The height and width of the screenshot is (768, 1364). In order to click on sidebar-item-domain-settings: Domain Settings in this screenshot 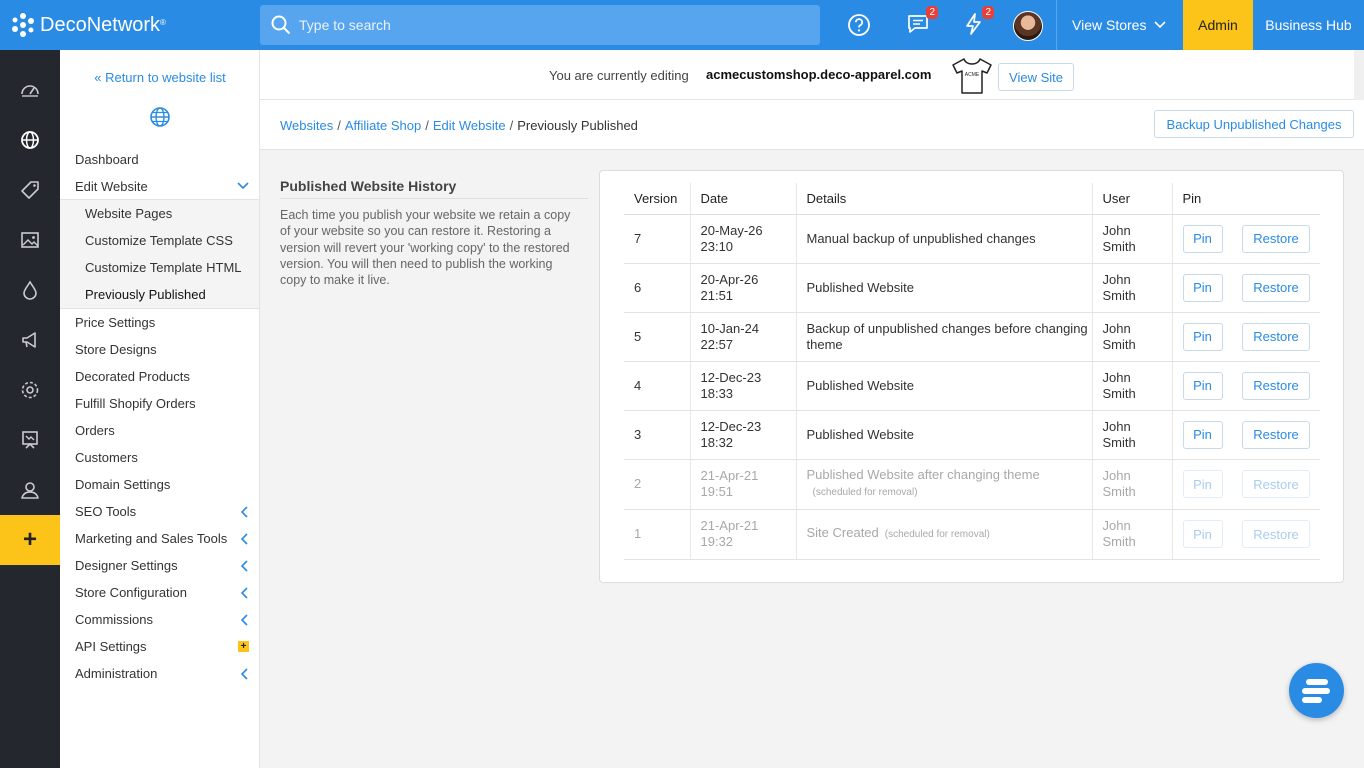, I will do `click(159, 484)`.